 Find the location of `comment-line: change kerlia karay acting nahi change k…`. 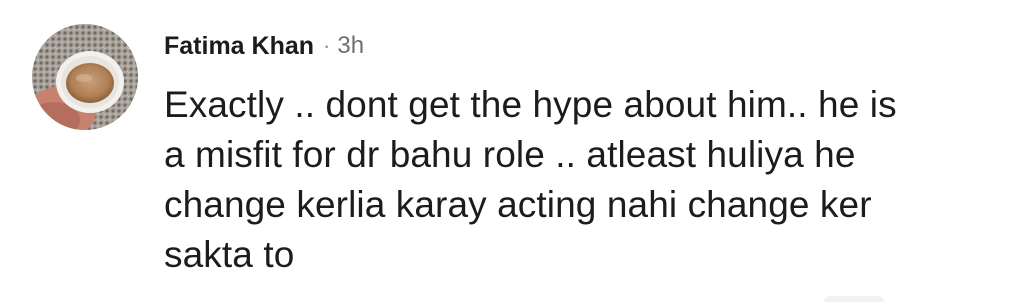

comment-line: change kerlia karay acting nahi change k… is located at coordinates (518, 204).